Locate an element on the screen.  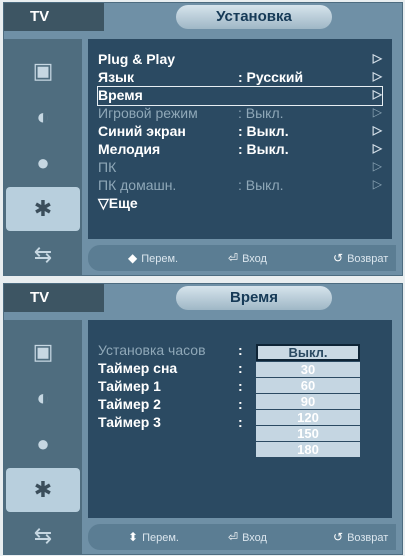
menu-header: TV Установка is located at coordinates (203, 21).